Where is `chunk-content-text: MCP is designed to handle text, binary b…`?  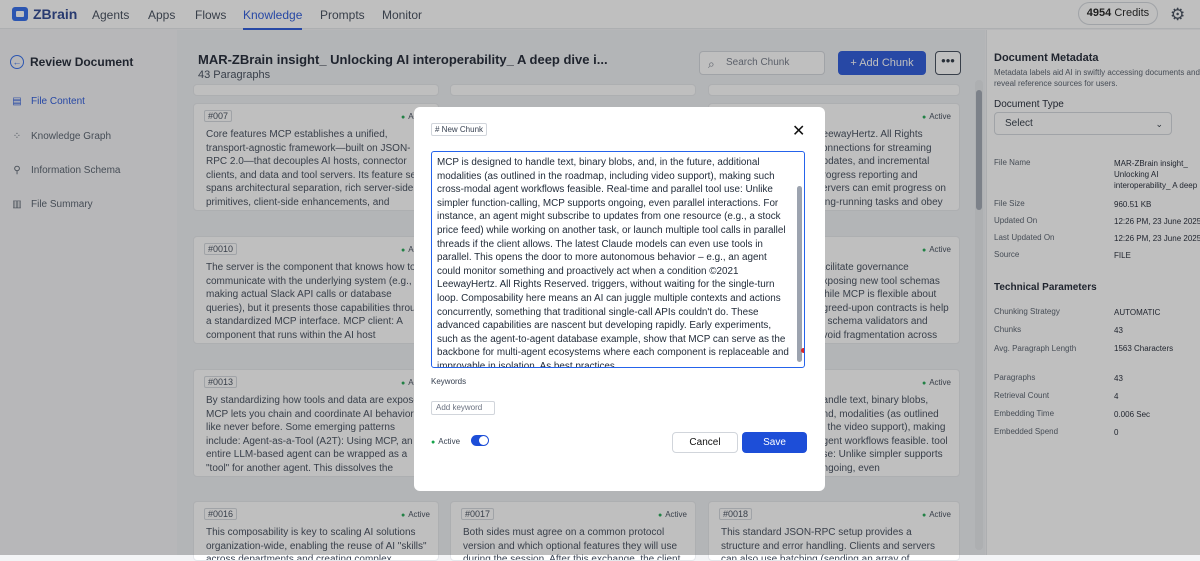
chunk-content-text: MCP is designed to handle text, binary b… is located at coordinates (613, 262).